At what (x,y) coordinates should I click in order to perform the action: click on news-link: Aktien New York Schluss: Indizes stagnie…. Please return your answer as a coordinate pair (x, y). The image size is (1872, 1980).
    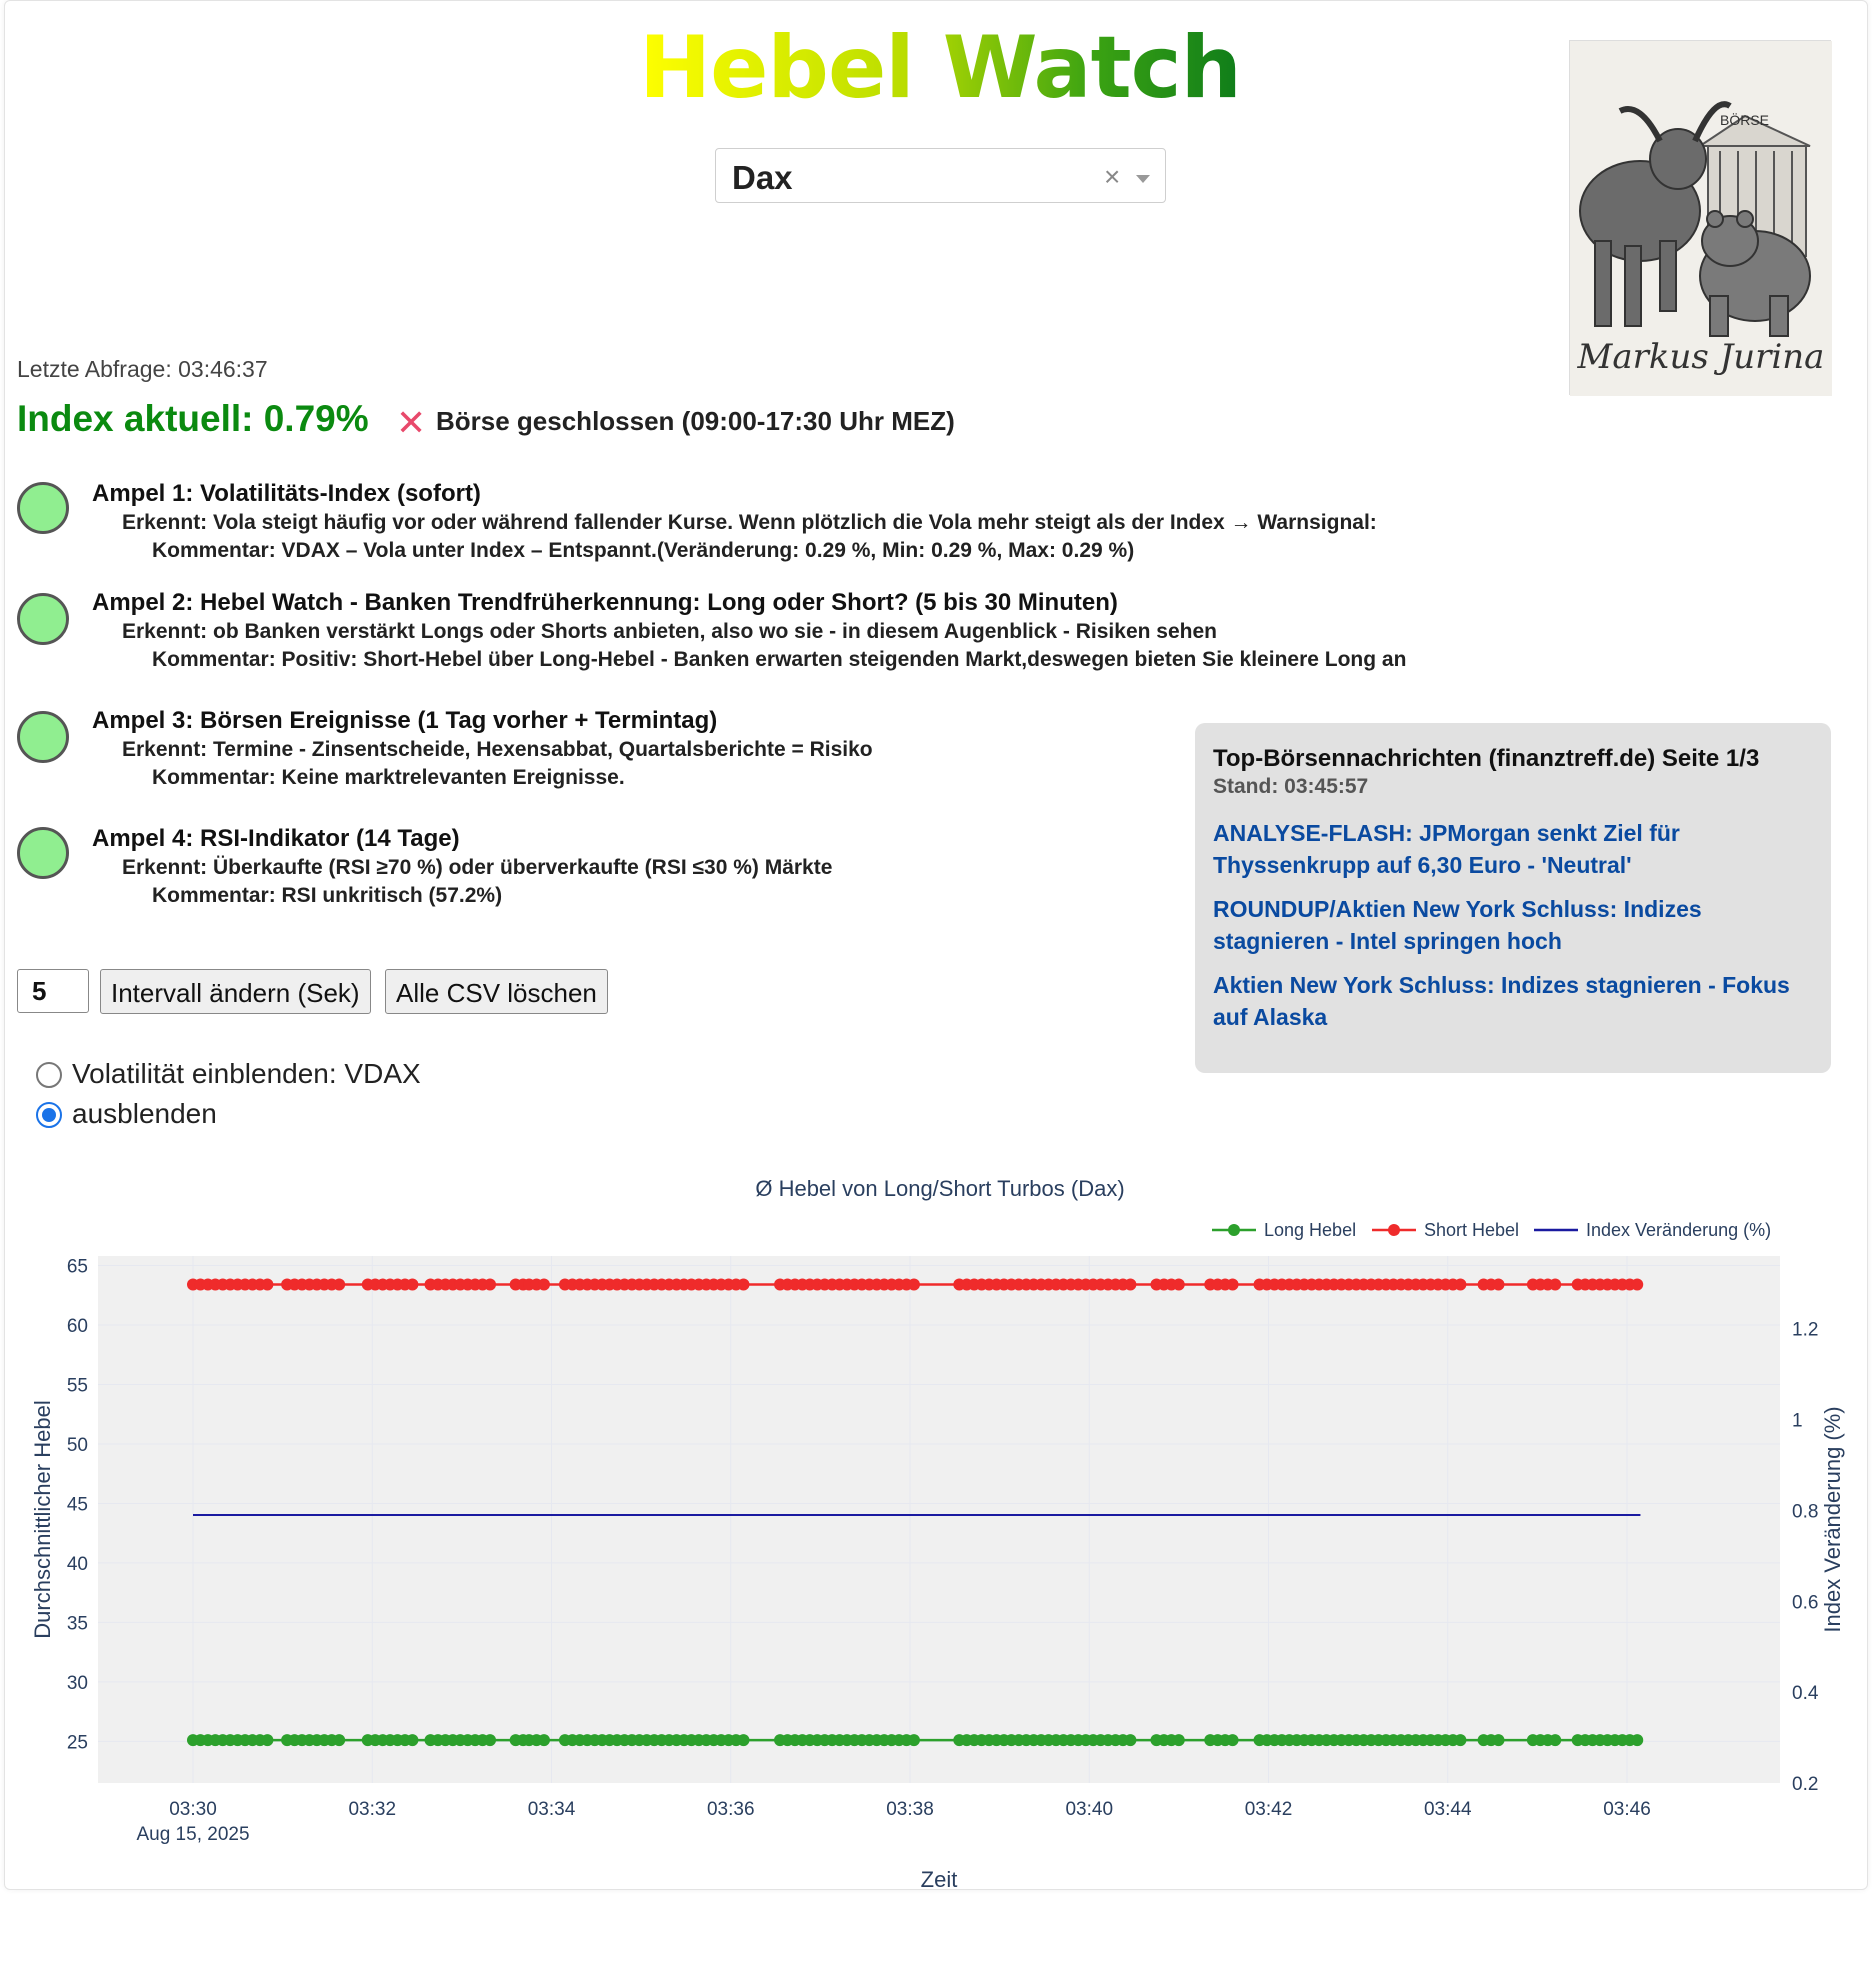
    Looking at the image, I should click on (1513, 1001).